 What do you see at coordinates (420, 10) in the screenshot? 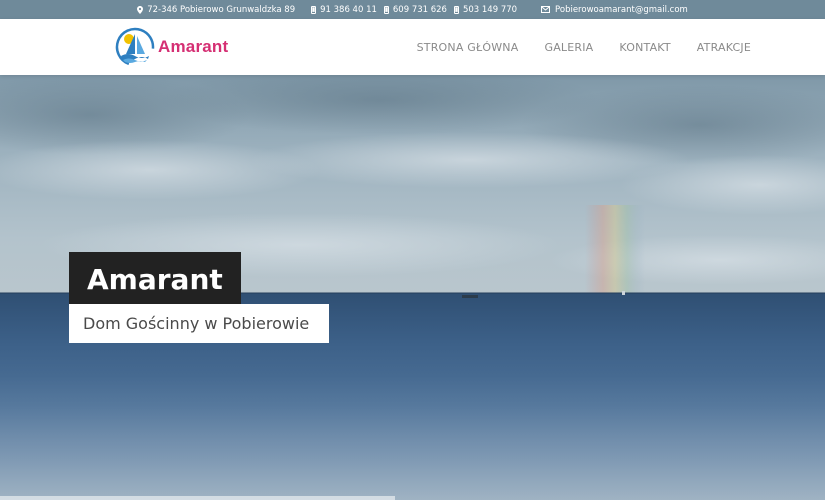
I see `phone-text-2: 609 731 626` at bounding box center [420, 10].